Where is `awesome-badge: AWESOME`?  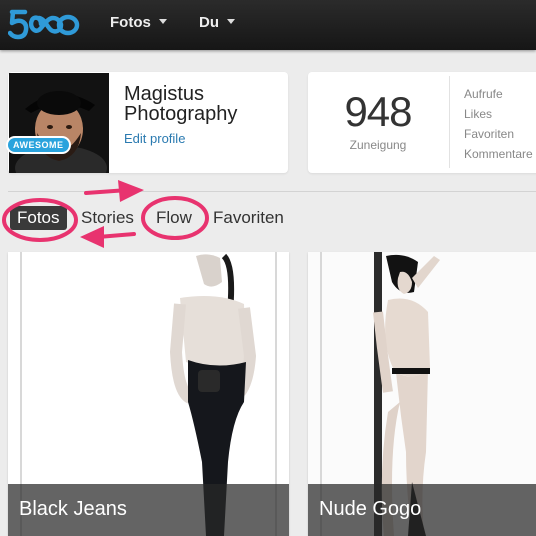
awesome-badge: AWESOME is located at coordinates (38, 145).